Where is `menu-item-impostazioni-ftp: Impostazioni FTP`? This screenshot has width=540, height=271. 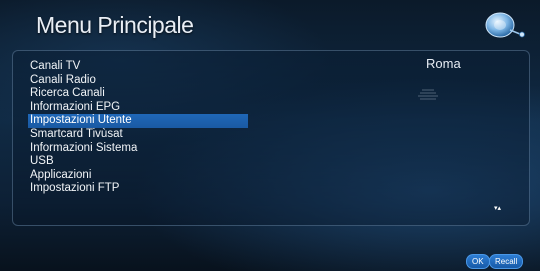
menu-item-impostazioni-ftp: Impostazioni FTP is located at coordinates (138, 189).